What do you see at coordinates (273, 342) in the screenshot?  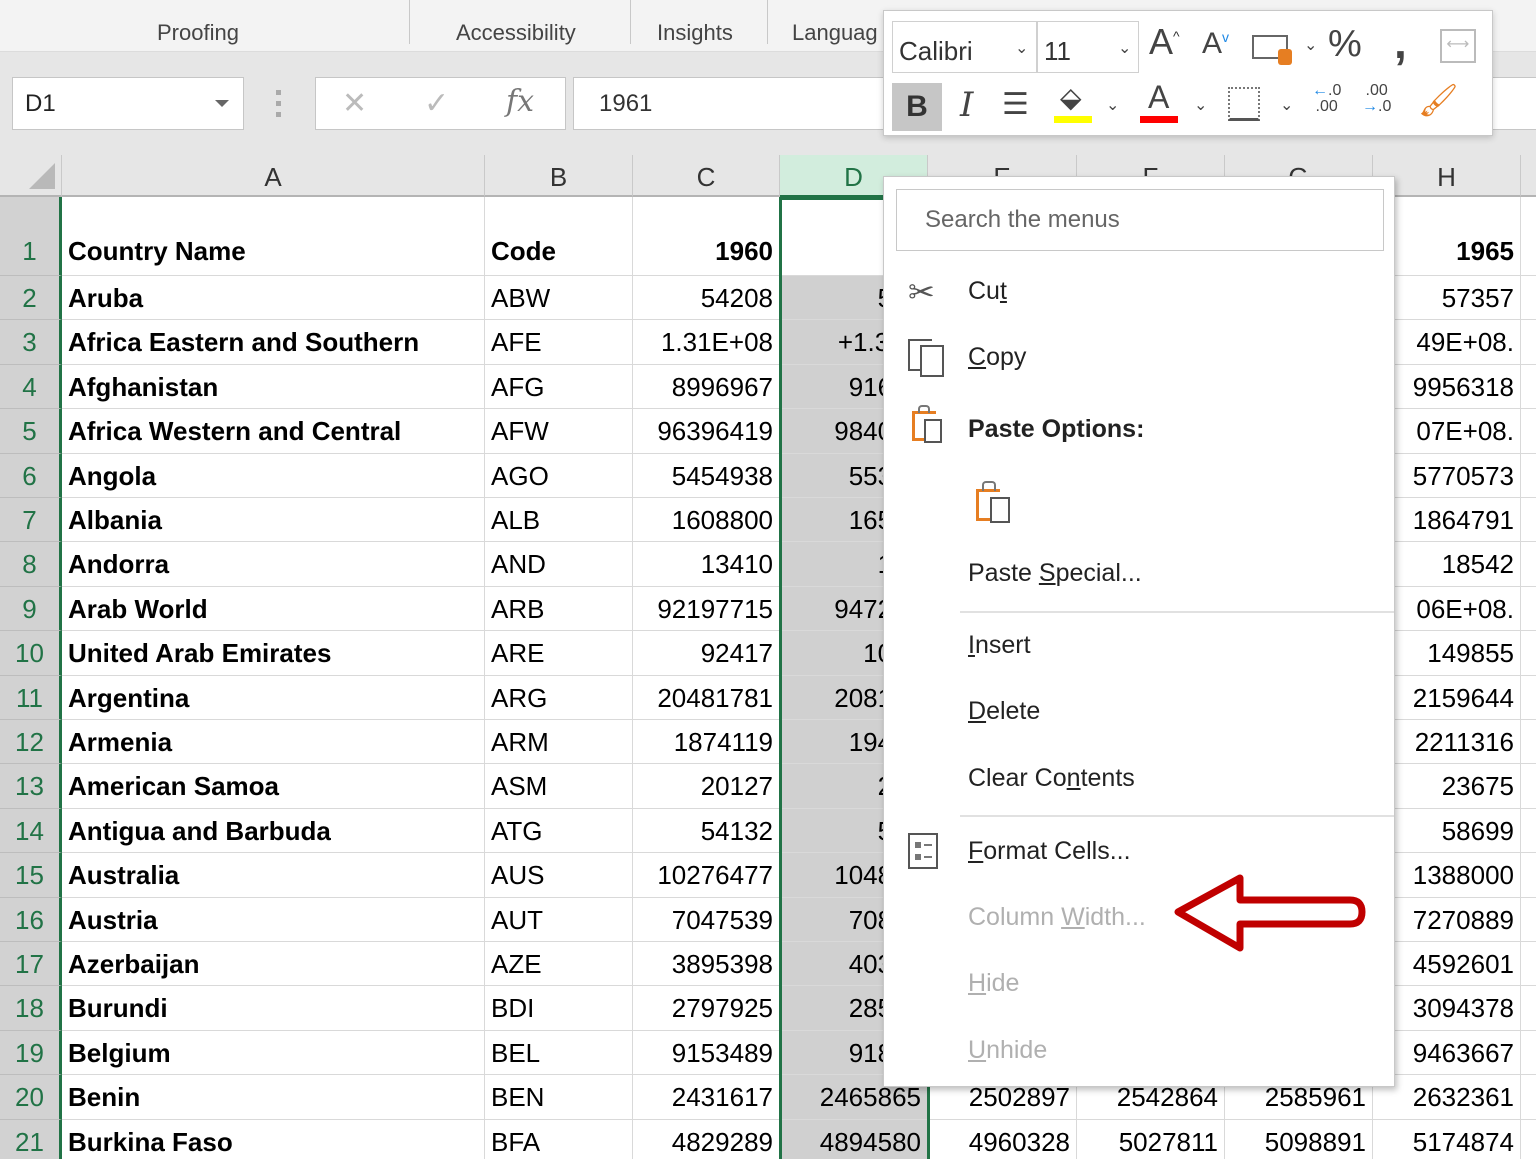 I see `cell: Africa Eastern and Southern` at bounding box center [273, 342].